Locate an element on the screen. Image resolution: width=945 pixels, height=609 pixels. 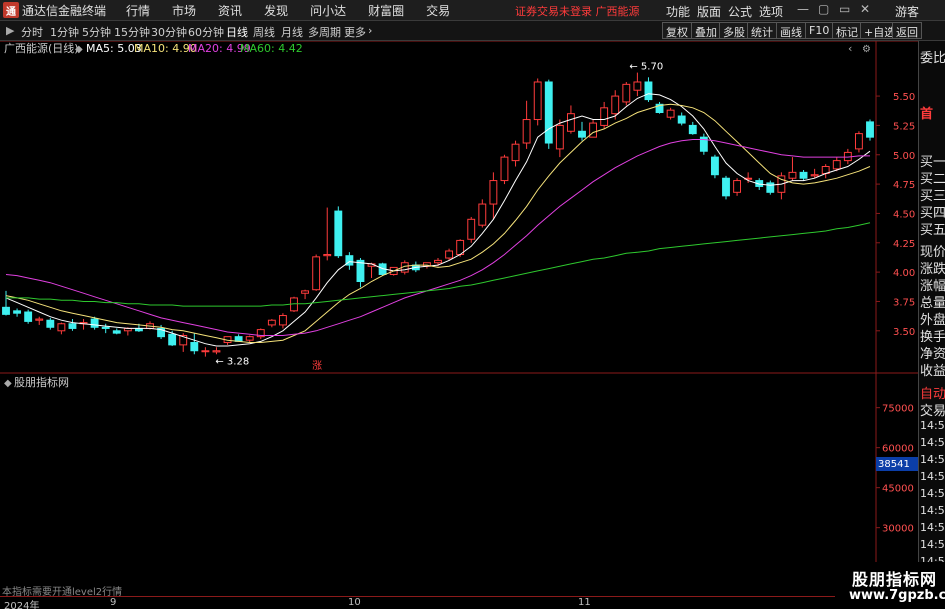
sub-tick-label: 75000 is located at coordinates (898, 409).